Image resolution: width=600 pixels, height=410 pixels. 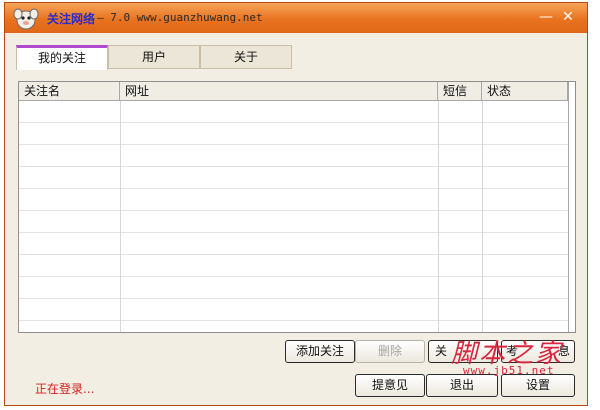 What do you see at coordinates (568, 18) in the screenshot?
I see `close-button: ✕` at bounding box center [568, 18].